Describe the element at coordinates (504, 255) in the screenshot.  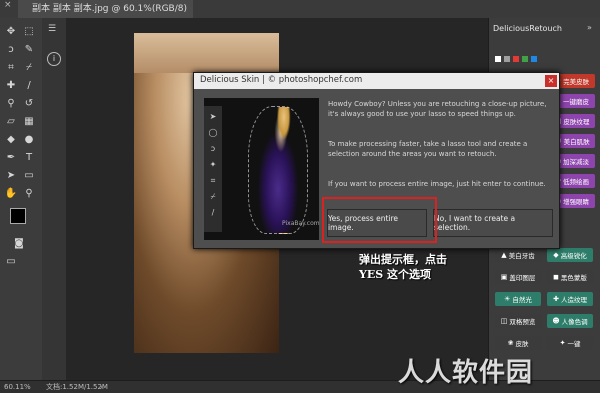
I see `tooth-icon: ▲` at that location.